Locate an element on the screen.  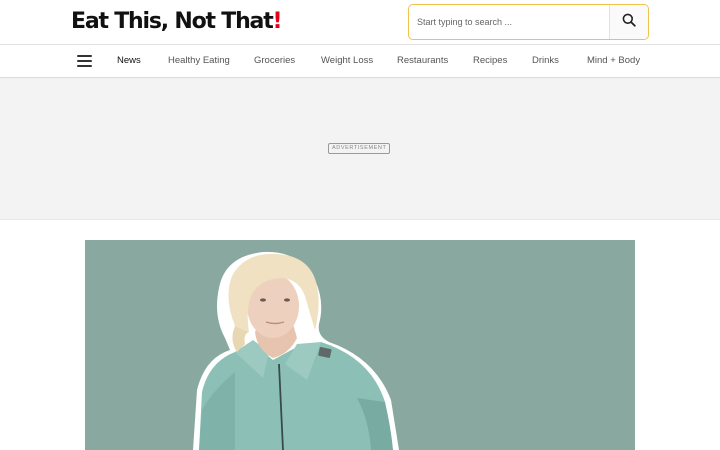
nav-item-drinks: Drinks is located at coordinates (545, 61).